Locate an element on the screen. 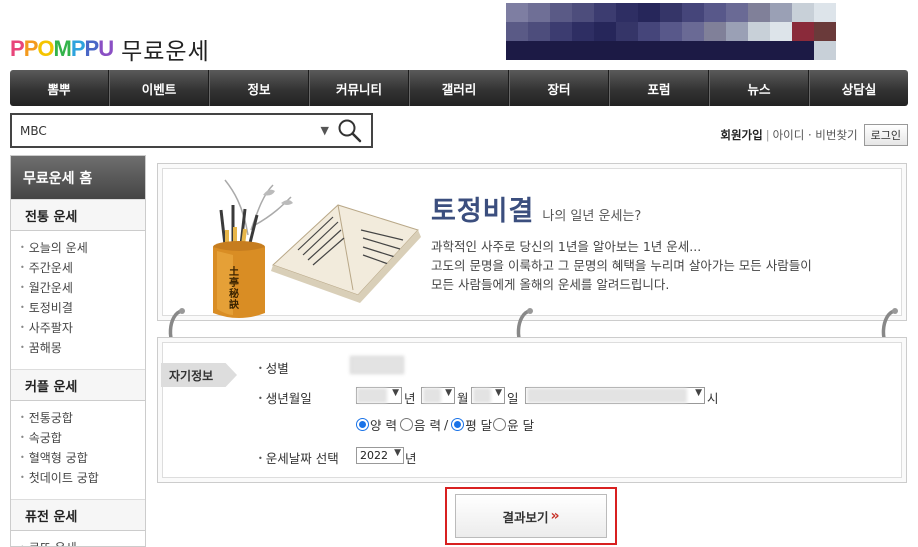 The width and height of the screenshot is (918, 547). sidebar-item-saju: 사주팔자 is located at coordinates (82, 329).